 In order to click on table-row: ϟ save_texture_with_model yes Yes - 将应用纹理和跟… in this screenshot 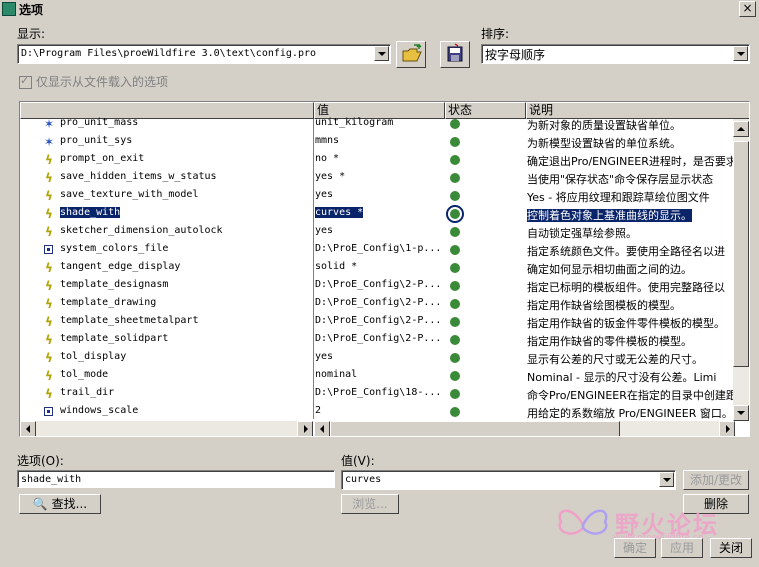, I will do `click(377, 196)`.